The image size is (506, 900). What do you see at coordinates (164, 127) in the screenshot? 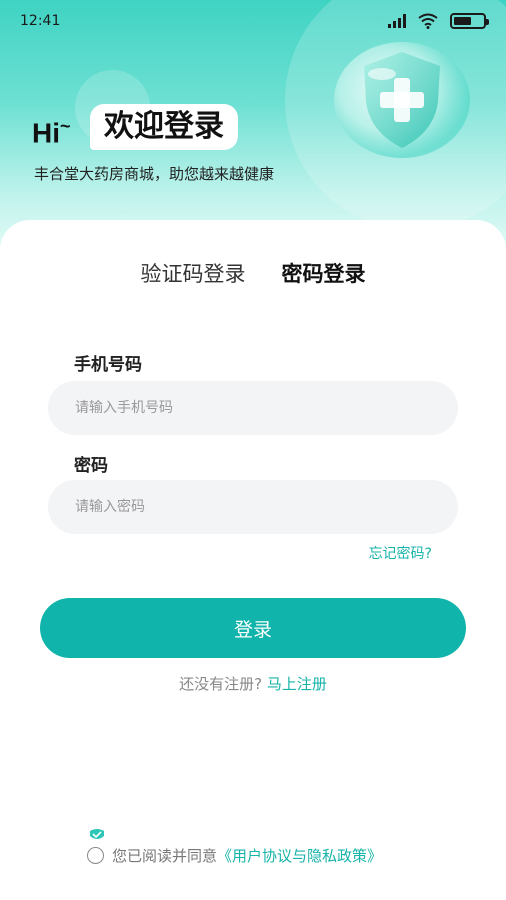
I see `page-title: 欢迎登录` at bounding box center [164, 127].